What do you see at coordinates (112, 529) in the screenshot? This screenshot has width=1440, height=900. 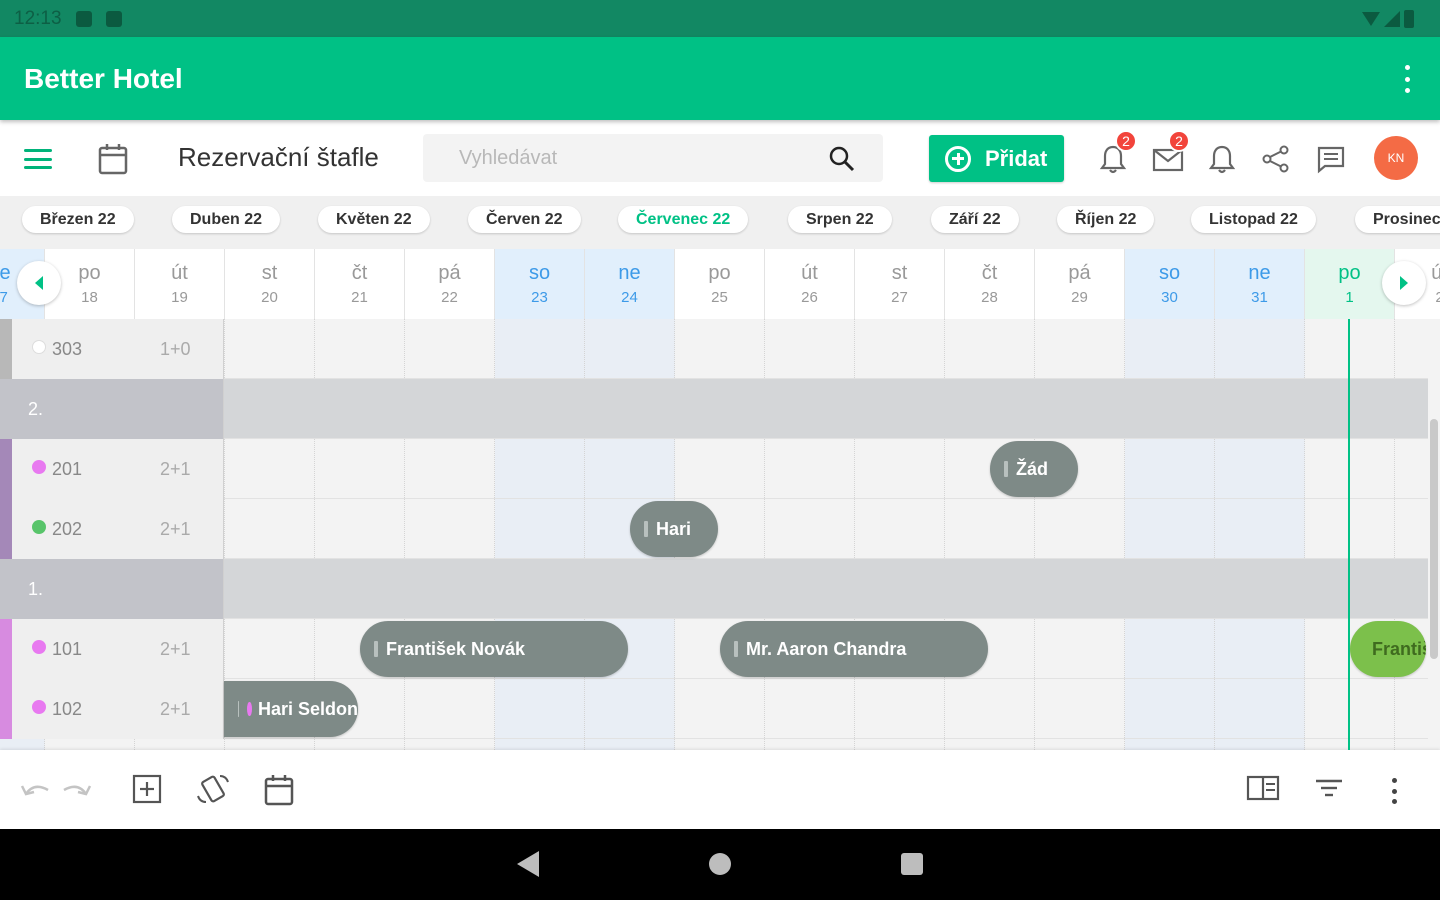 I see `room-label-cell: 202 2+1` at bounding box center [112, 529].